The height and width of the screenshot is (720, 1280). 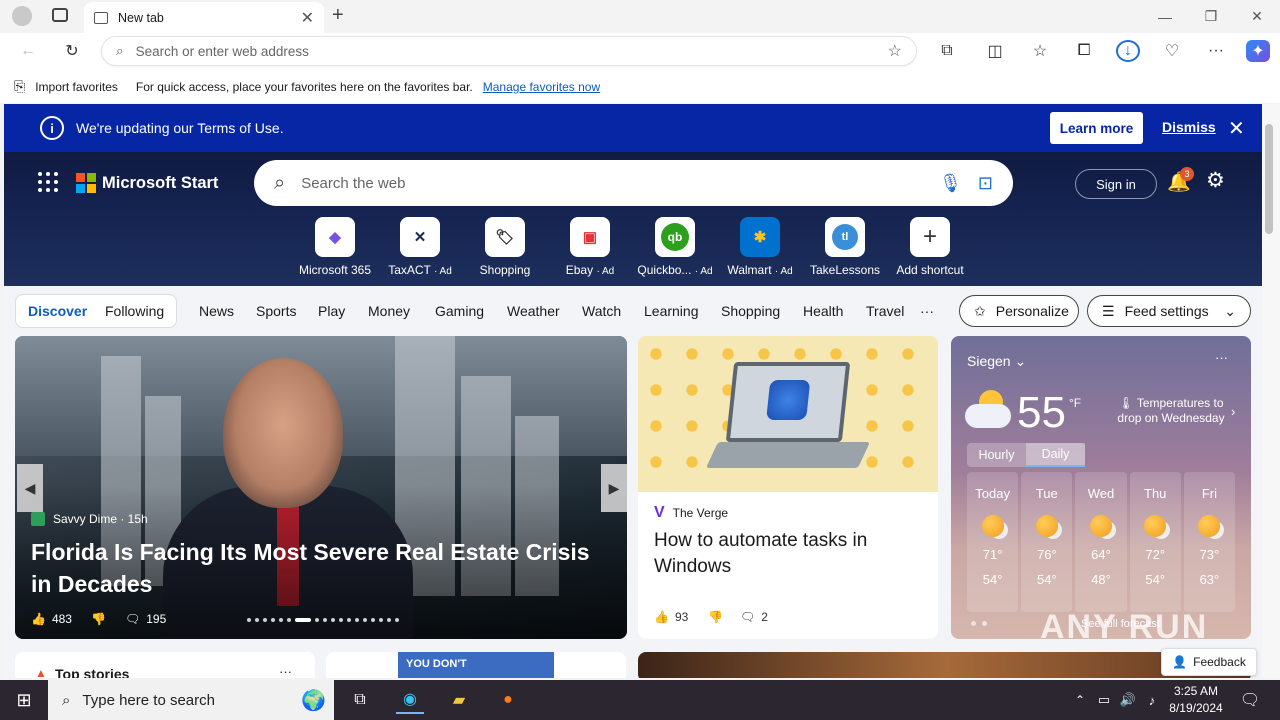 I want to click on weather-page-dots, so click(x=979, y=623).